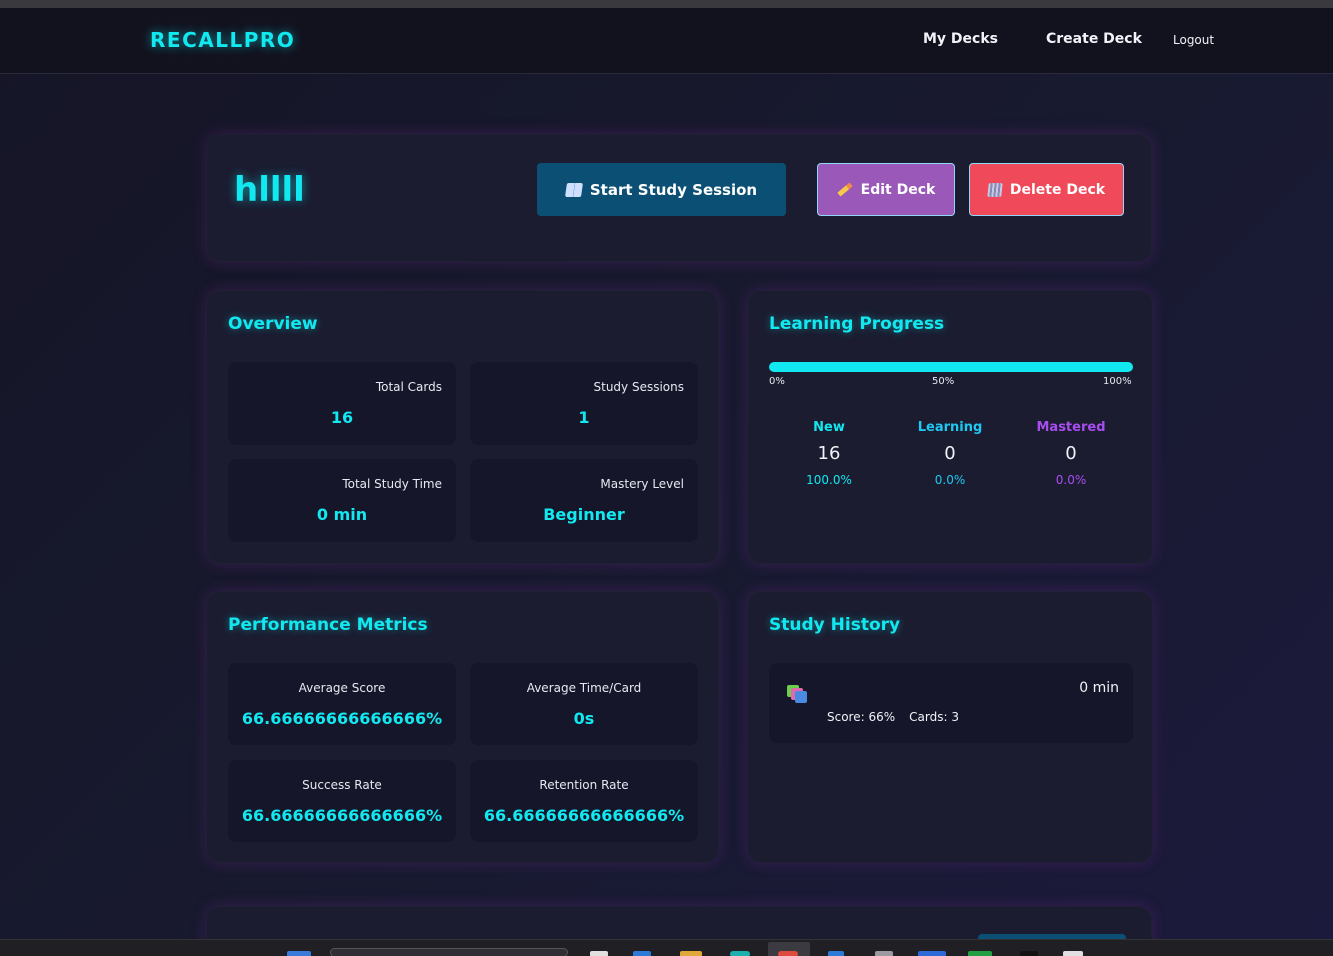 Image resolution: width=1333 pixels, height=956 pixels. I want to click on folder-icon, so click(691, 953).